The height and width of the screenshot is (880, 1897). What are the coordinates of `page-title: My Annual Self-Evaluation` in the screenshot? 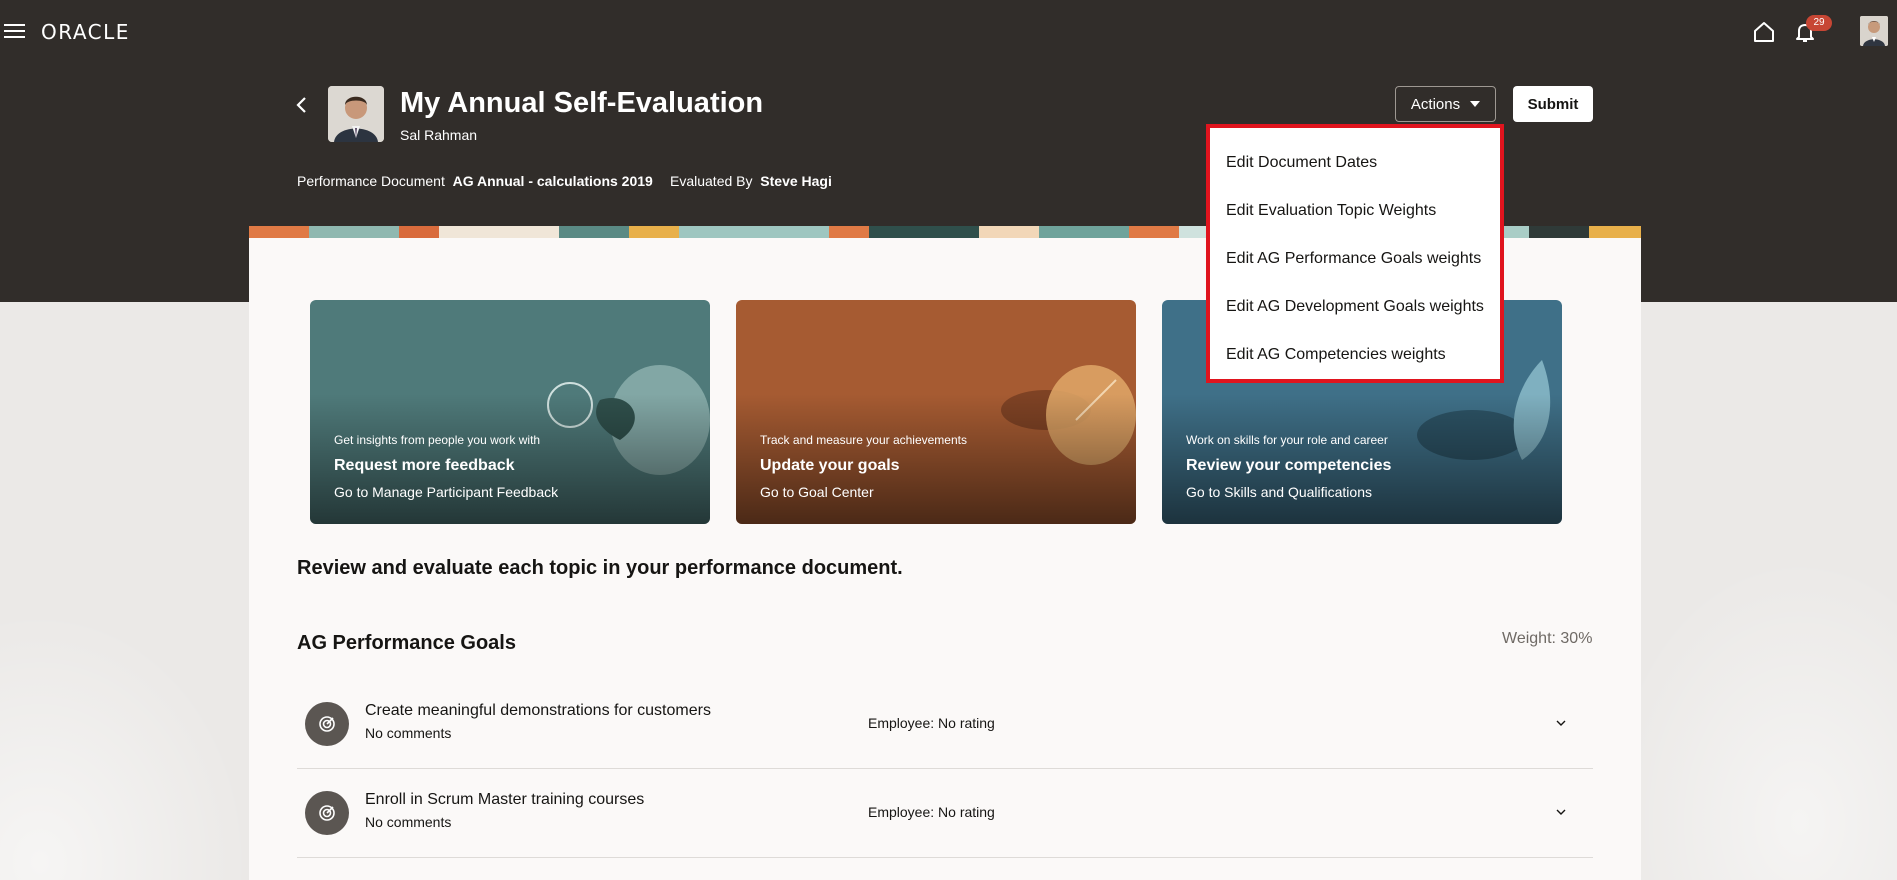 It's located at (582, 103).